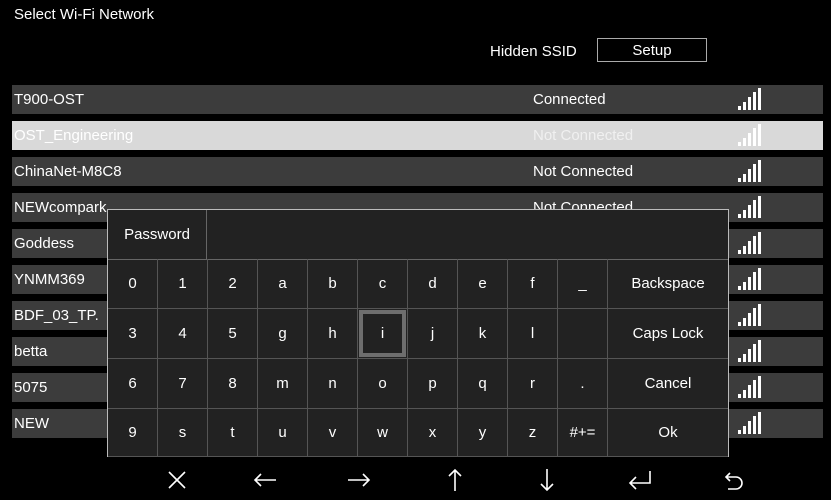  Describe the element at coordinates (668, 384) in the screenshot. I see `cancel-button: Cancel` at that location.